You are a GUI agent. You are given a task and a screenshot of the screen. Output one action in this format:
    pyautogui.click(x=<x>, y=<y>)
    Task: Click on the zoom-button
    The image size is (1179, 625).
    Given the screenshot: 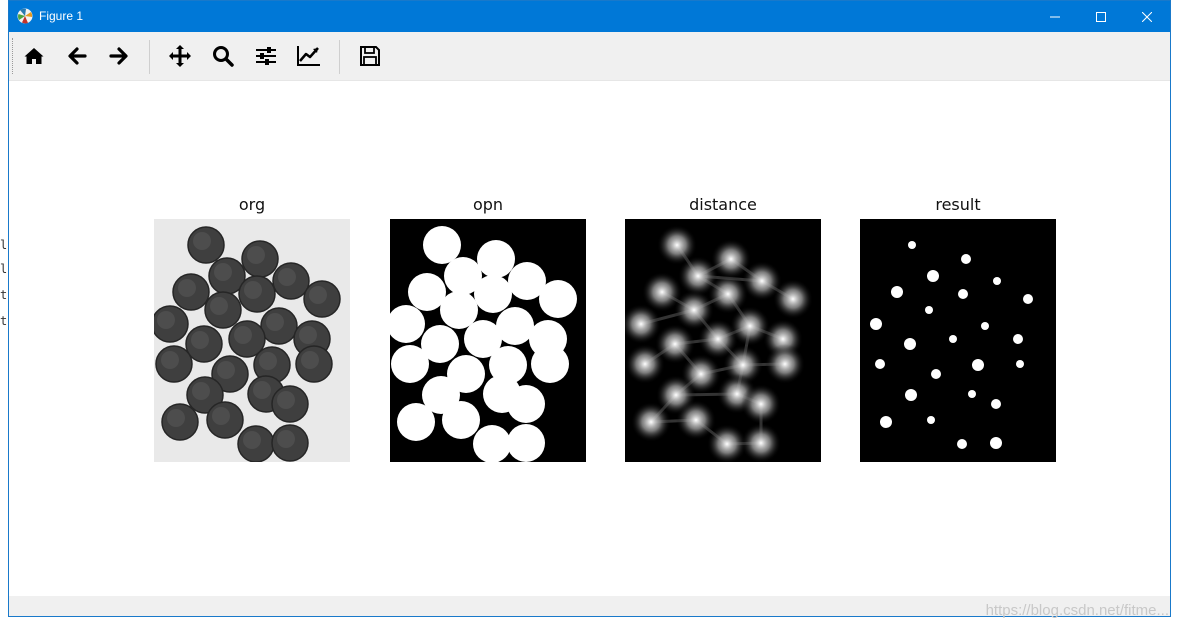 What is the action you would take?
    pyautogui.click(x=223, y=56)
    